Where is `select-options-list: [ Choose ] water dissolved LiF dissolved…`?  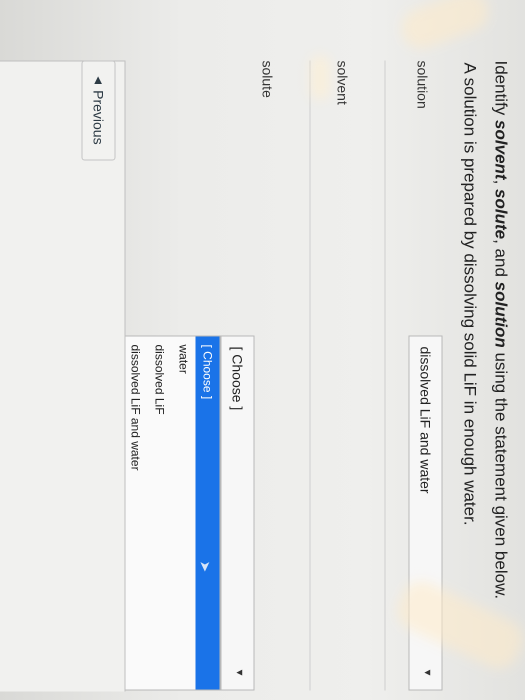
select-options-list: [ Choose ] water dissolved LiF dissolved… is located at coordinates (171, 512).